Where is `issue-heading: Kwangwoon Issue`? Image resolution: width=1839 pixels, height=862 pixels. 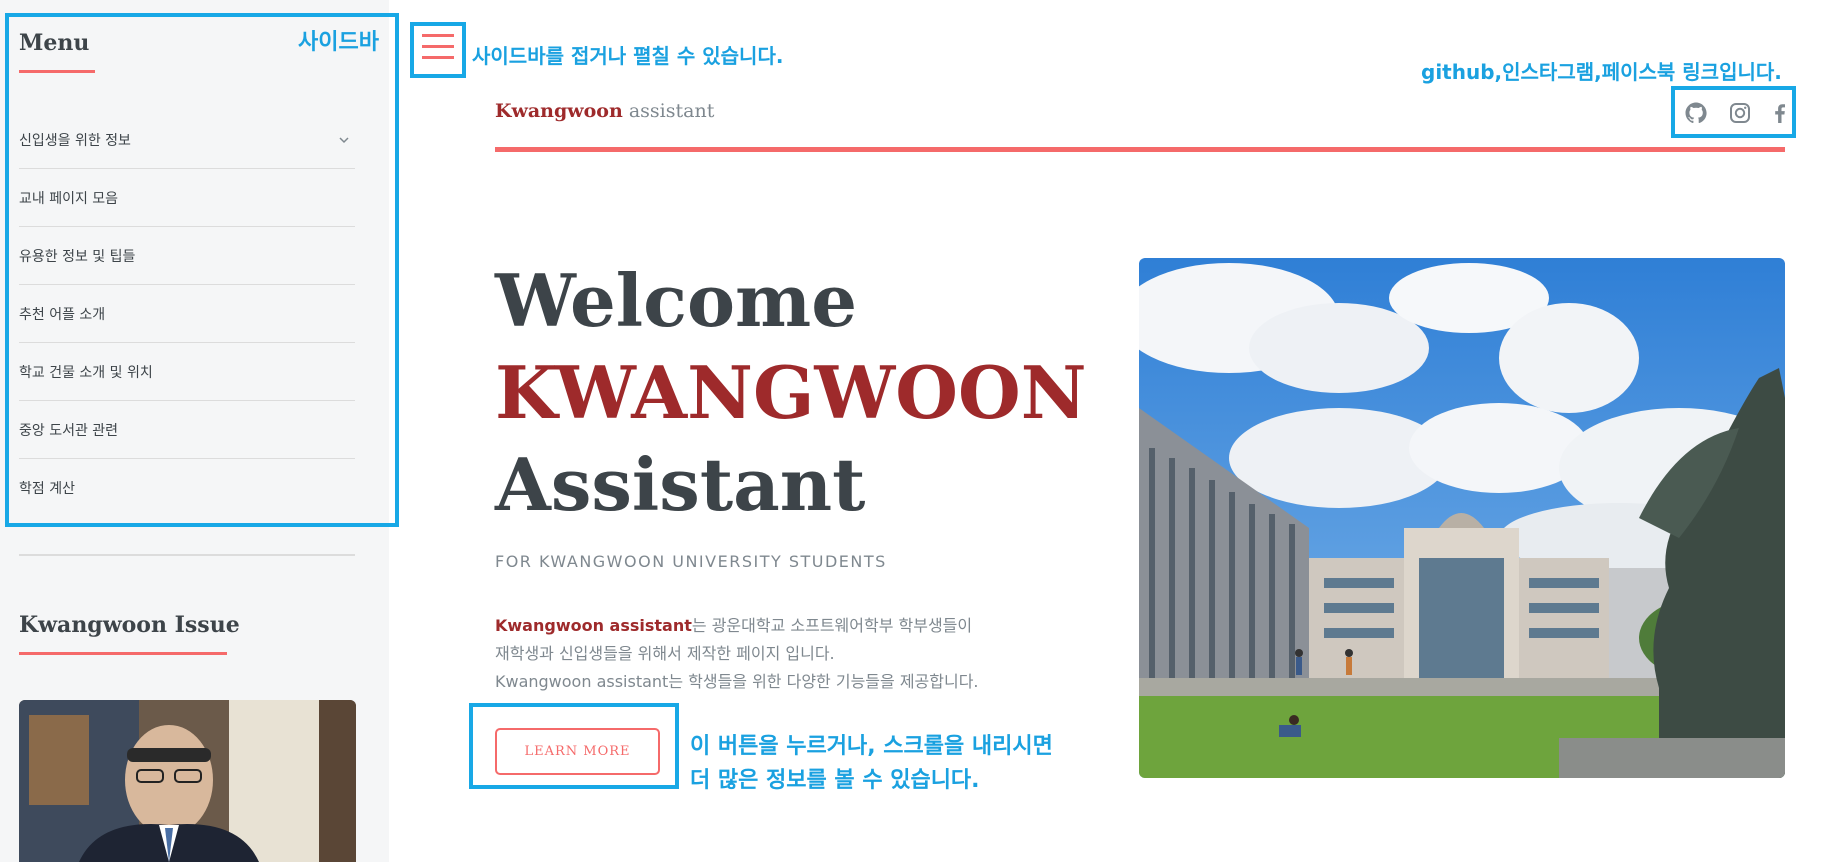 issue-heading: Kwangwoon Issue is located at coordinates (129, 625).